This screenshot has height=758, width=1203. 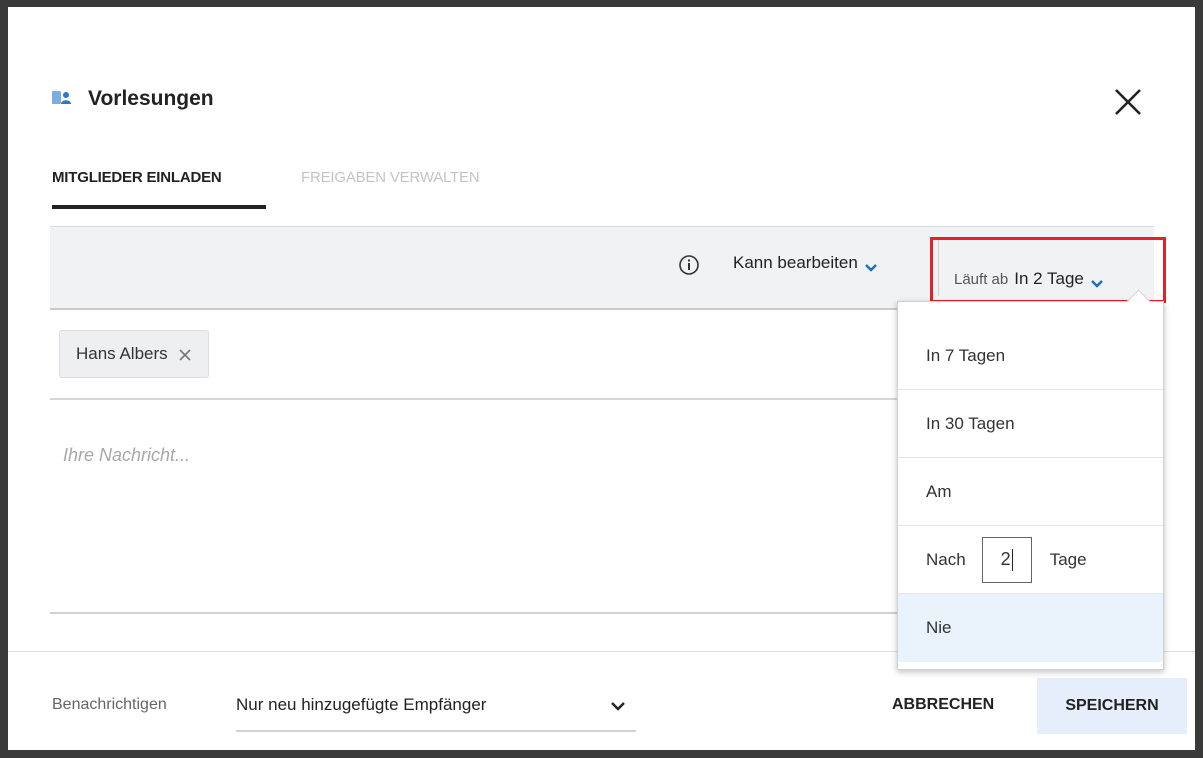 I want to click on message-underline, so click(x=480, y=613).